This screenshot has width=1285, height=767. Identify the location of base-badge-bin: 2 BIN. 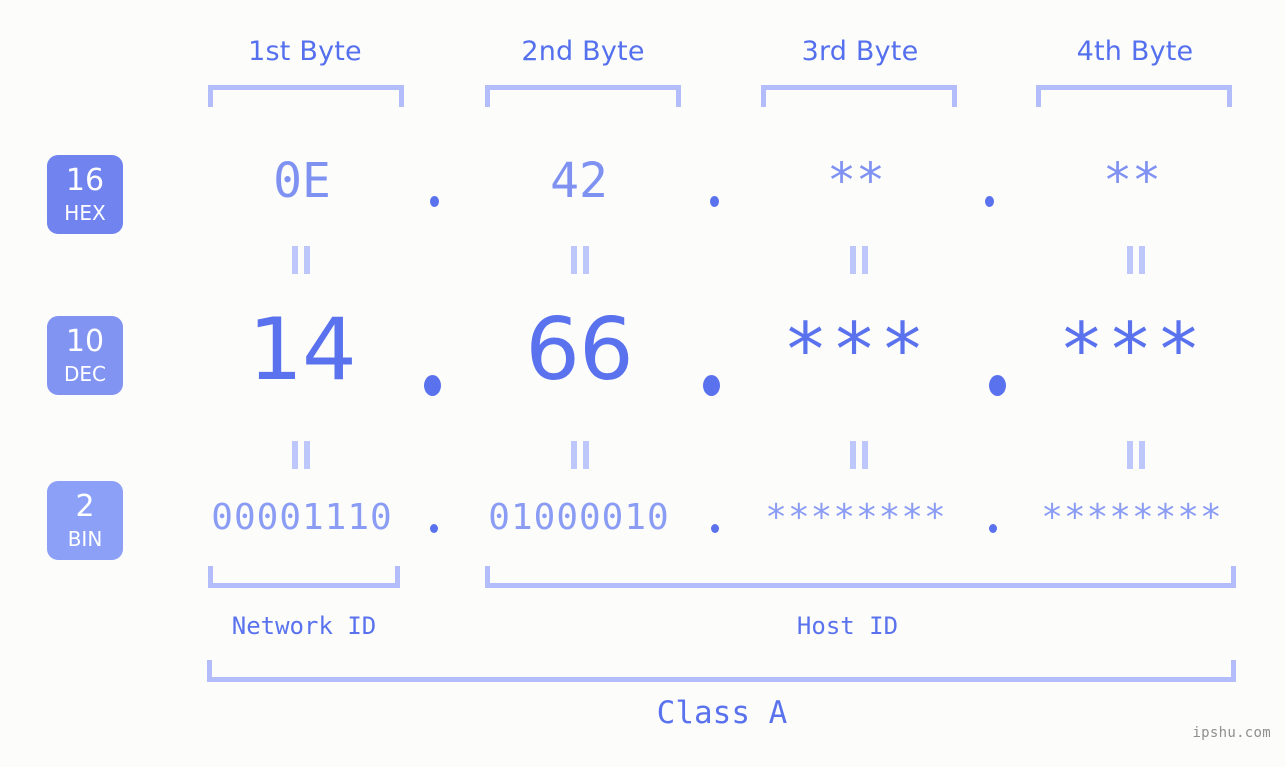
(85, 520).